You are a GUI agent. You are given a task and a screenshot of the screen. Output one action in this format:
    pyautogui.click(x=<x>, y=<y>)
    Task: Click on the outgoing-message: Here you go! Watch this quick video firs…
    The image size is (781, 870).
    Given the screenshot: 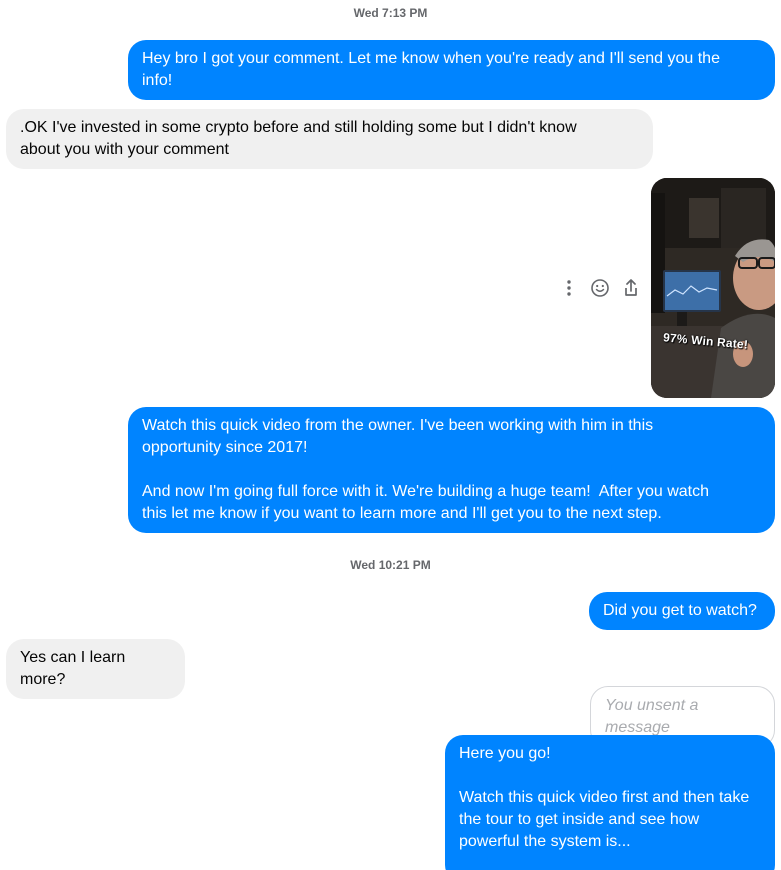 What is the action you would take?
    pyautogui.click(x=610, y=802)
    